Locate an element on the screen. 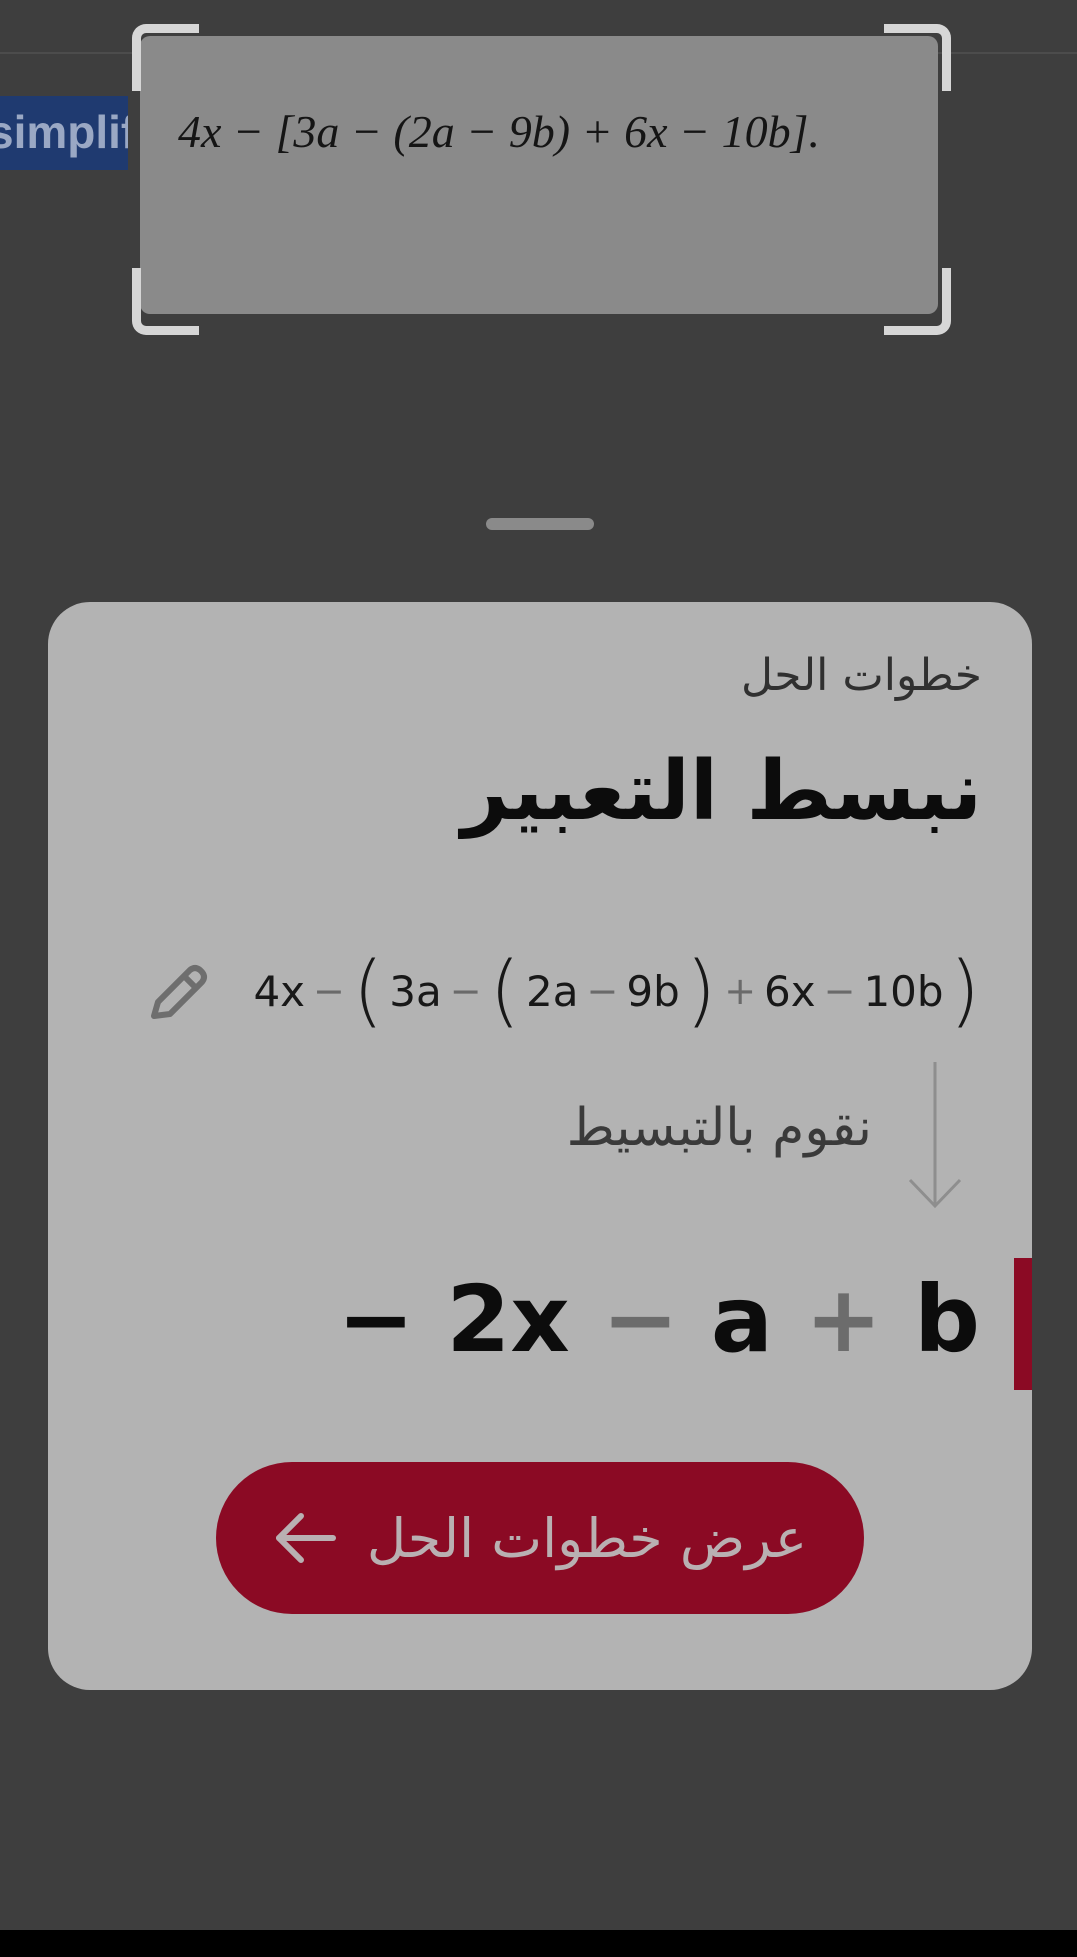 The height and width of the screenshot is (1957, 1077). result-term: − 2x is located at coordinates (453, 1319).